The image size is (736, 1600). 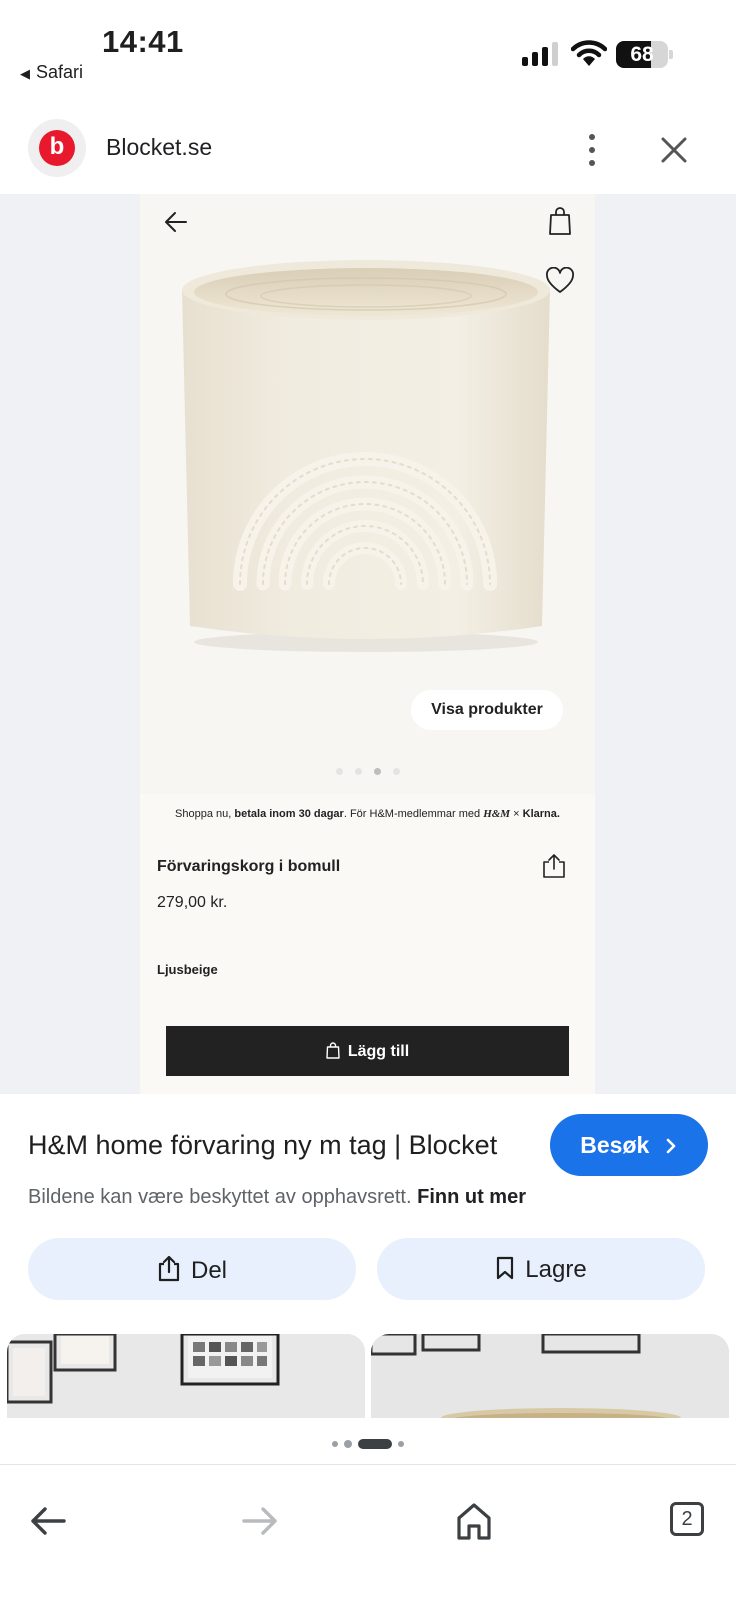 What do you see at coordinates (471, 1197) in the screenshot?
I see `learn-more-link: Finn ut mer` at bounding box center [471, 1197].